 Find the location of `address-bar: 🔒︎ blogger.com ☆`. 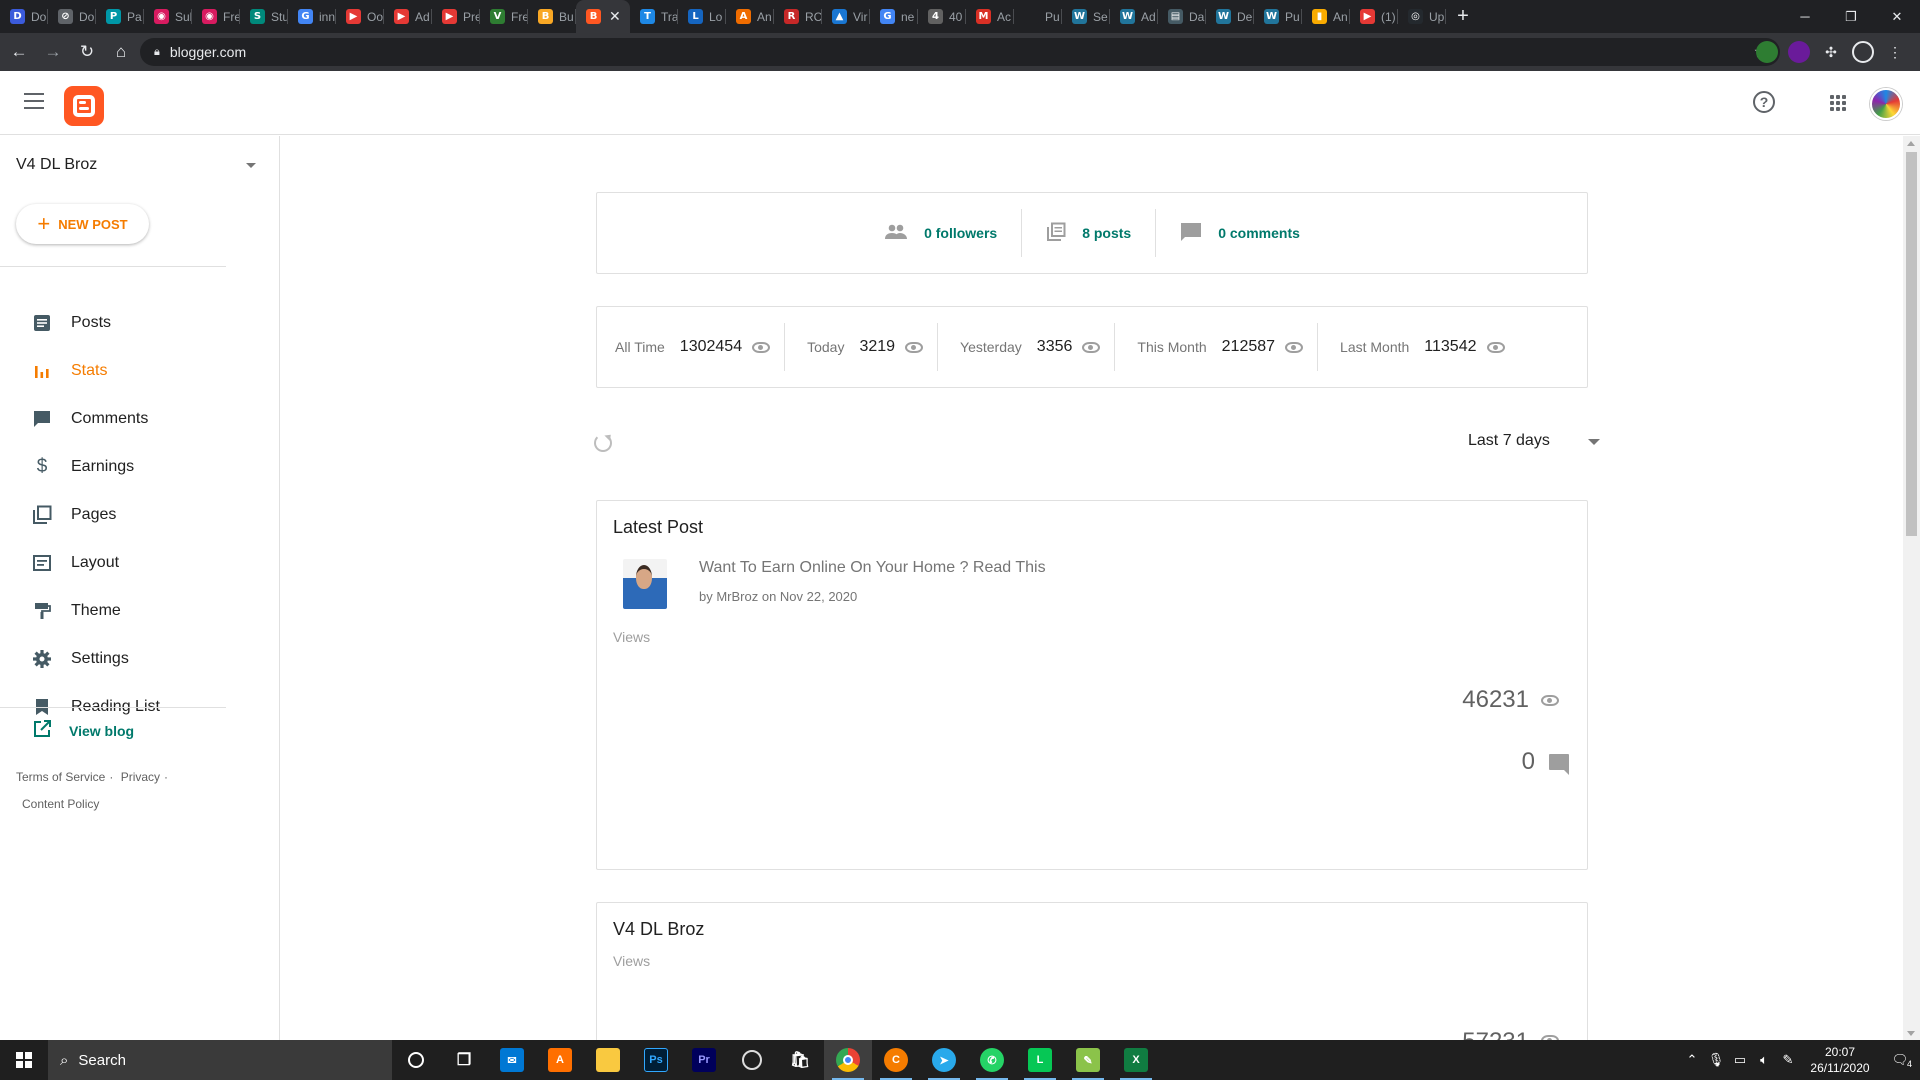

address-bar: 🔒︎ blogger.com ☆ is located at coordinates (960, 52).